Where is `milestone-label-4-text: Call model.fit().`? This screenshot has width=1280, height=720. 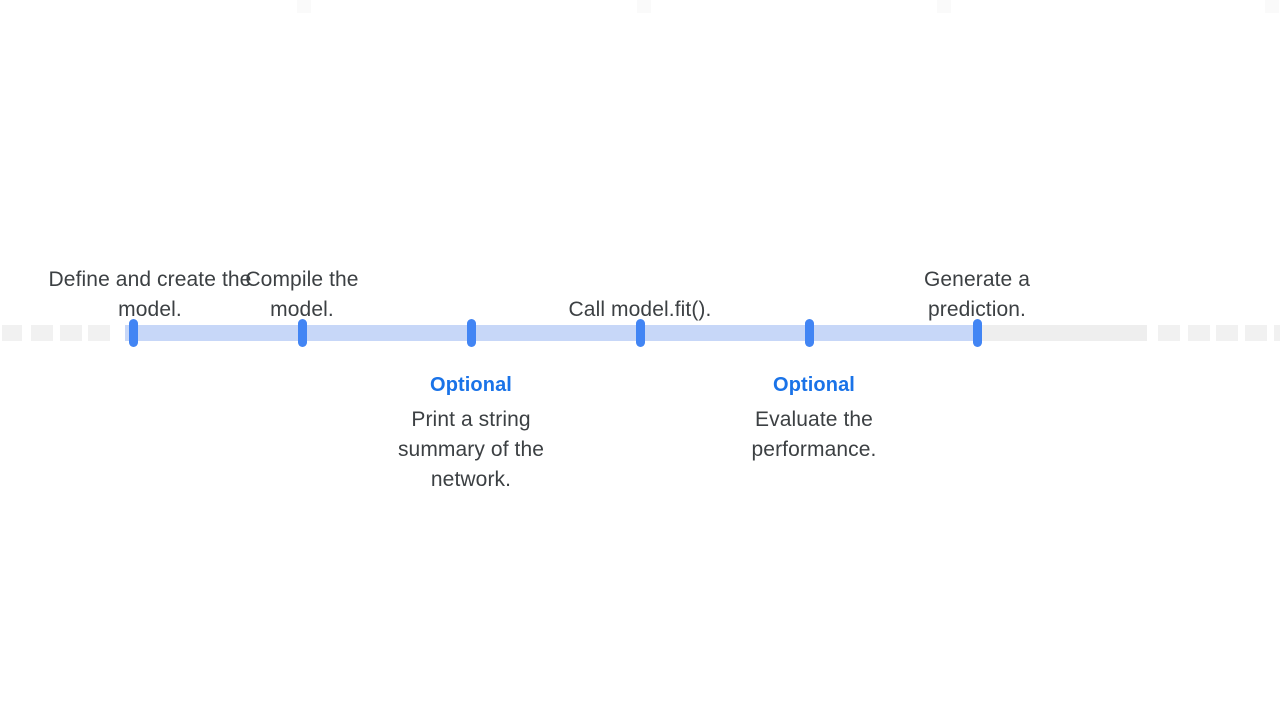
milestone-label-4-text: Call model.fit(). is located at coordinates (640, 309).